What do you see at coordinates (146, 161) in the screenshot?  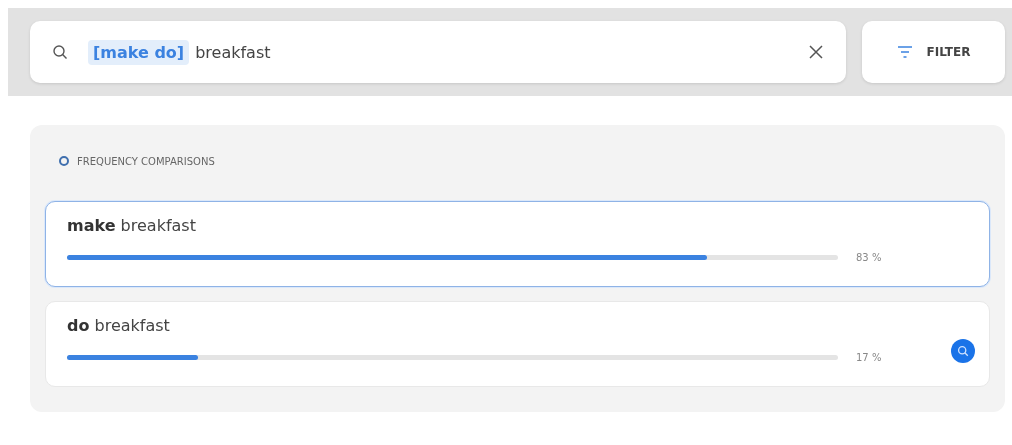 I see `panel-title: FREQUENCY COMPARISONS` at bounding box center [146, 161].